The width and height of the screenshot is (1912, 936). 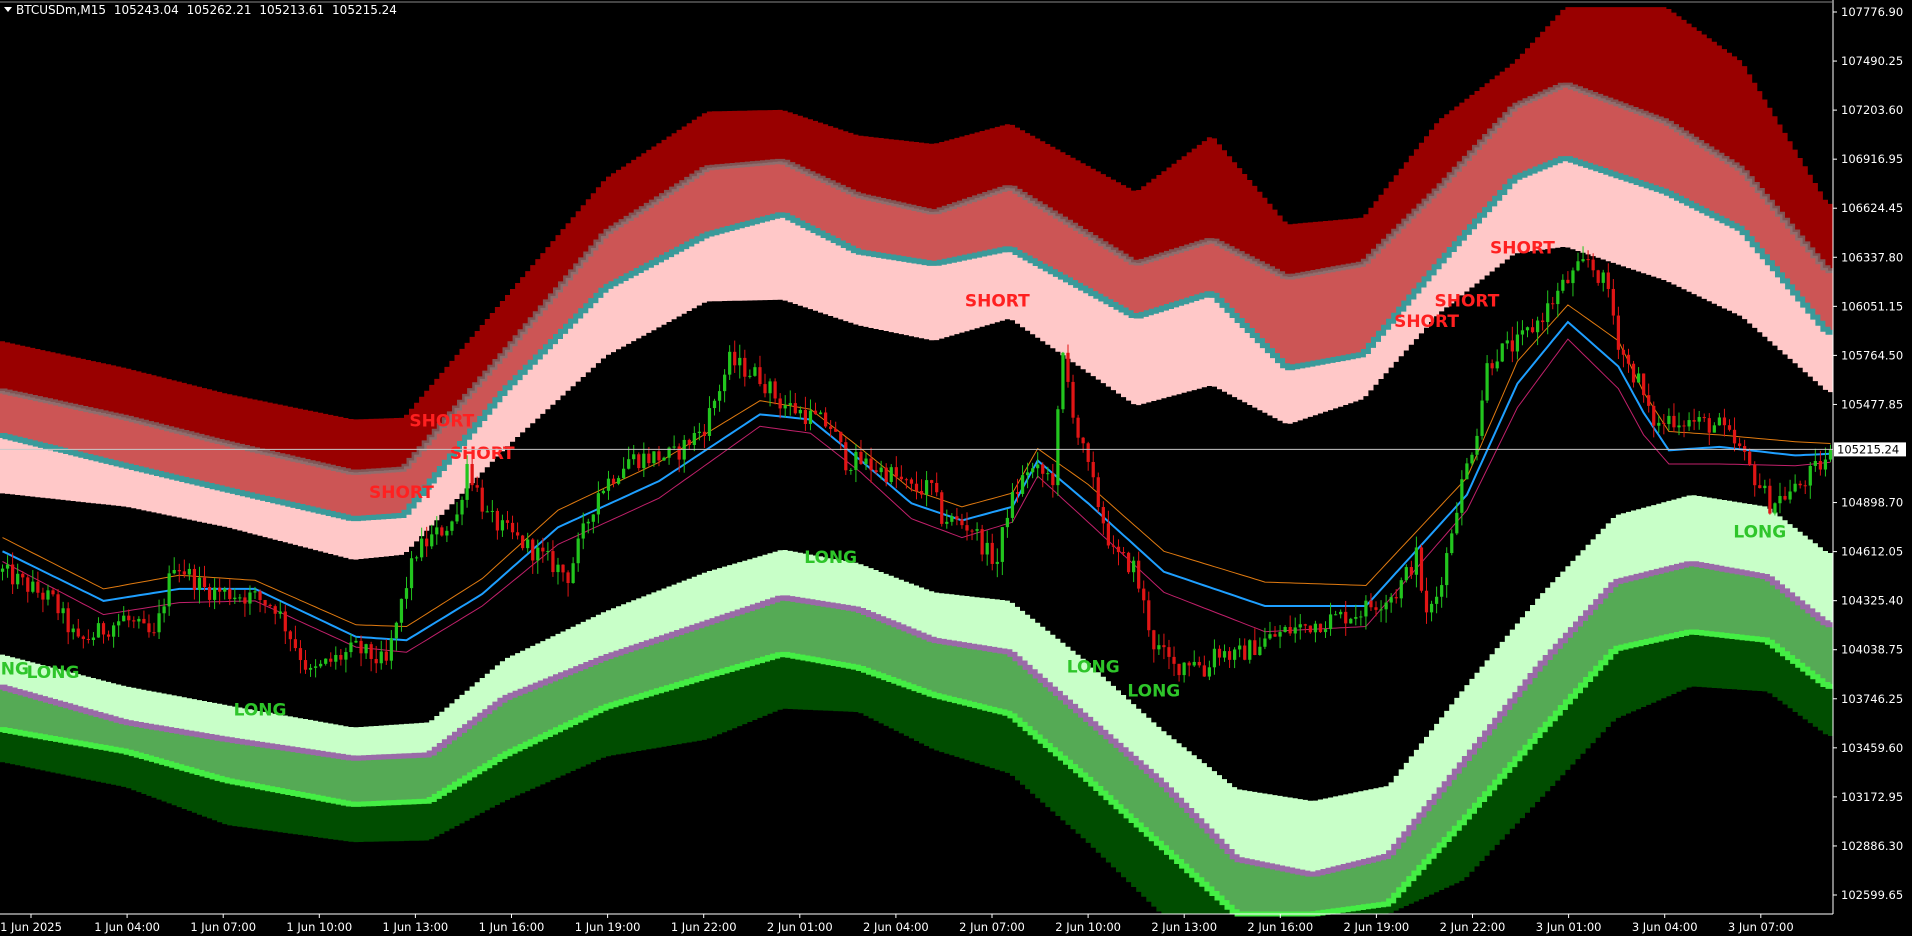 I want to click on y-tick-label: 102599.65, so click(x=1872, y=895).